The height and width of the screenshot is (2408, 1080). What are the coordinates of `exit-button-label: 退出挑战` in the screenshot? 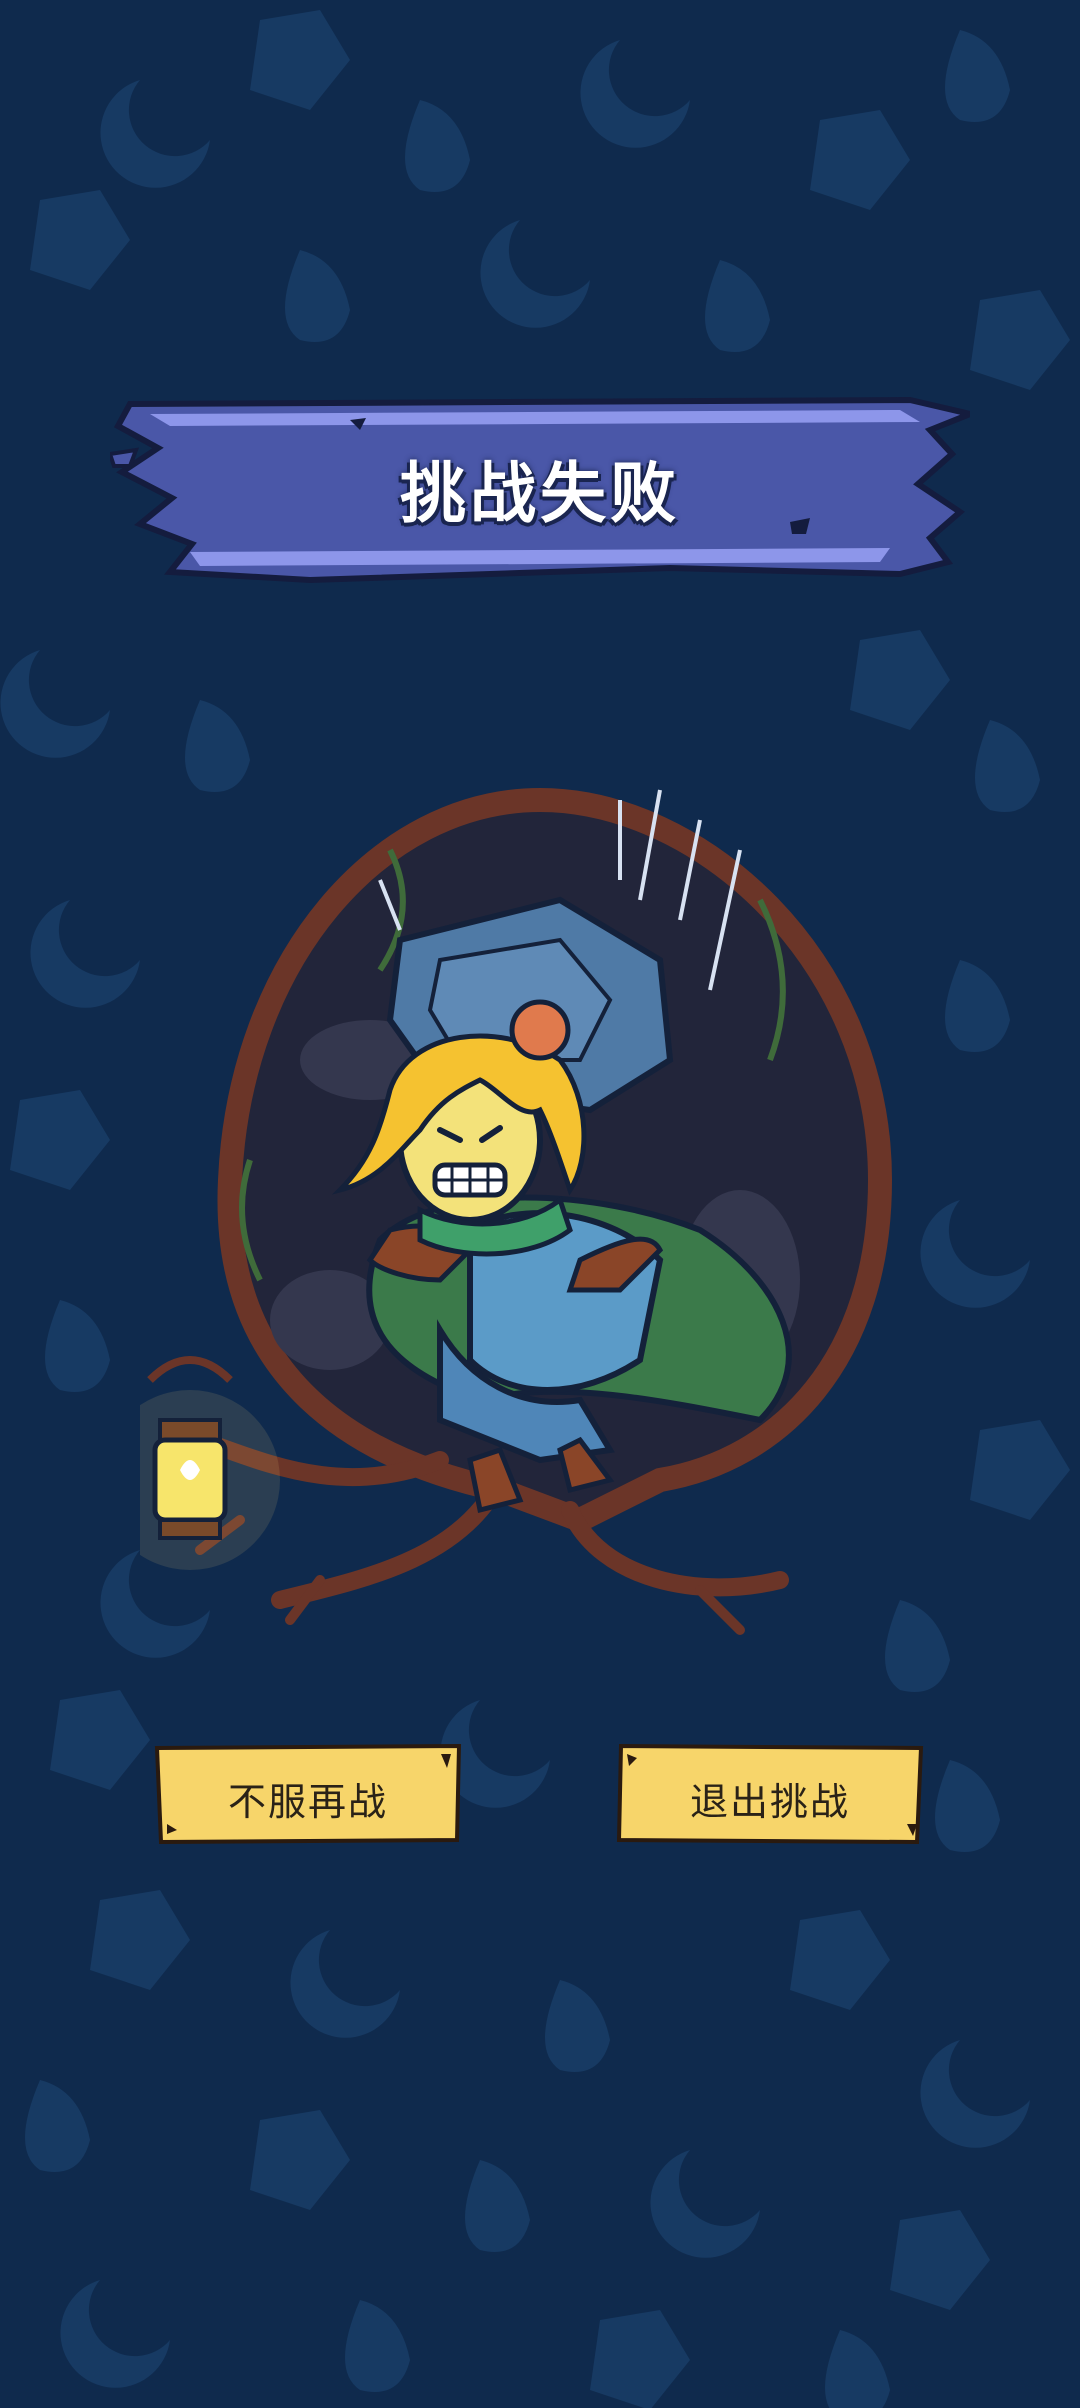 It's located at (769, 1802).